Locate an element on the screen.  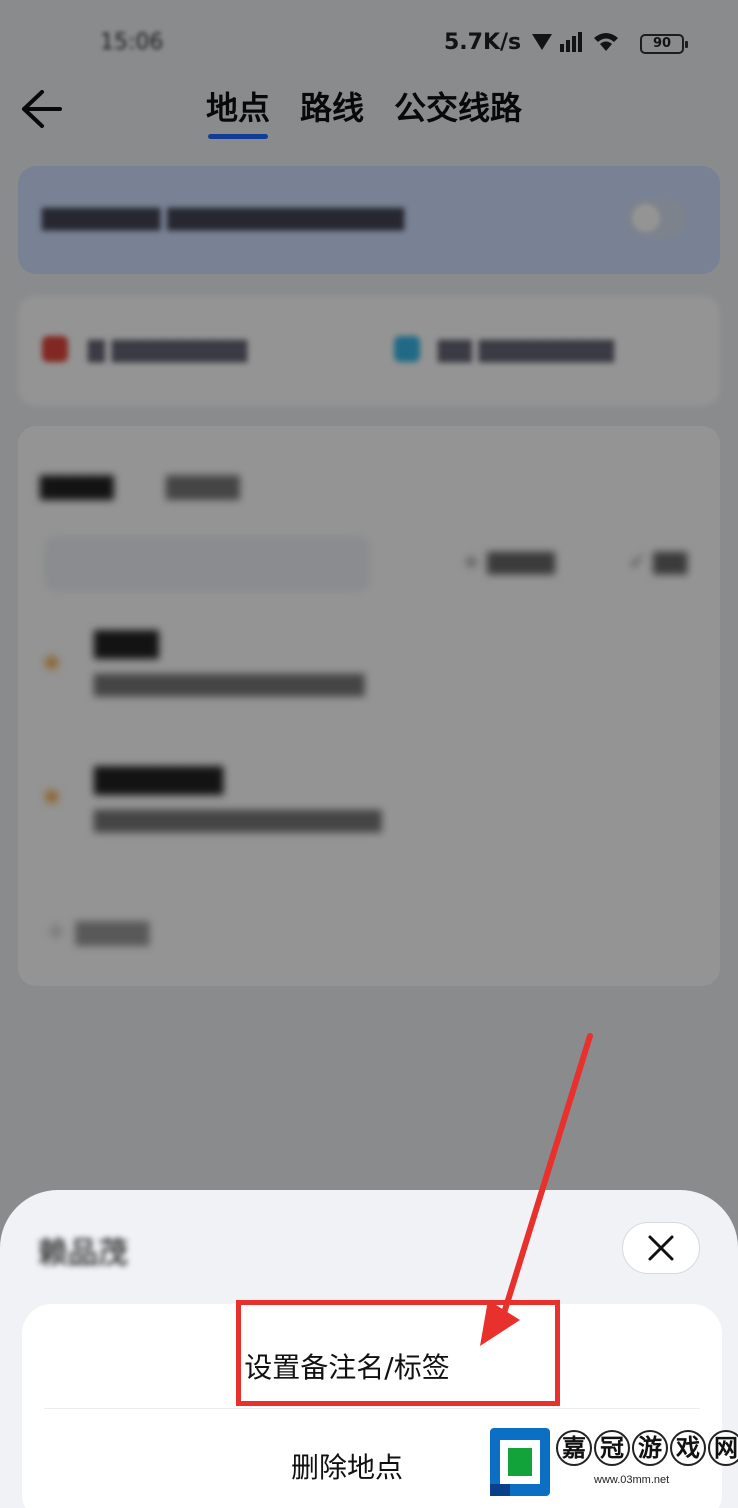
watermark-text: 嘉 冠 游 戏 网 is located at coordinates (647, 1448).